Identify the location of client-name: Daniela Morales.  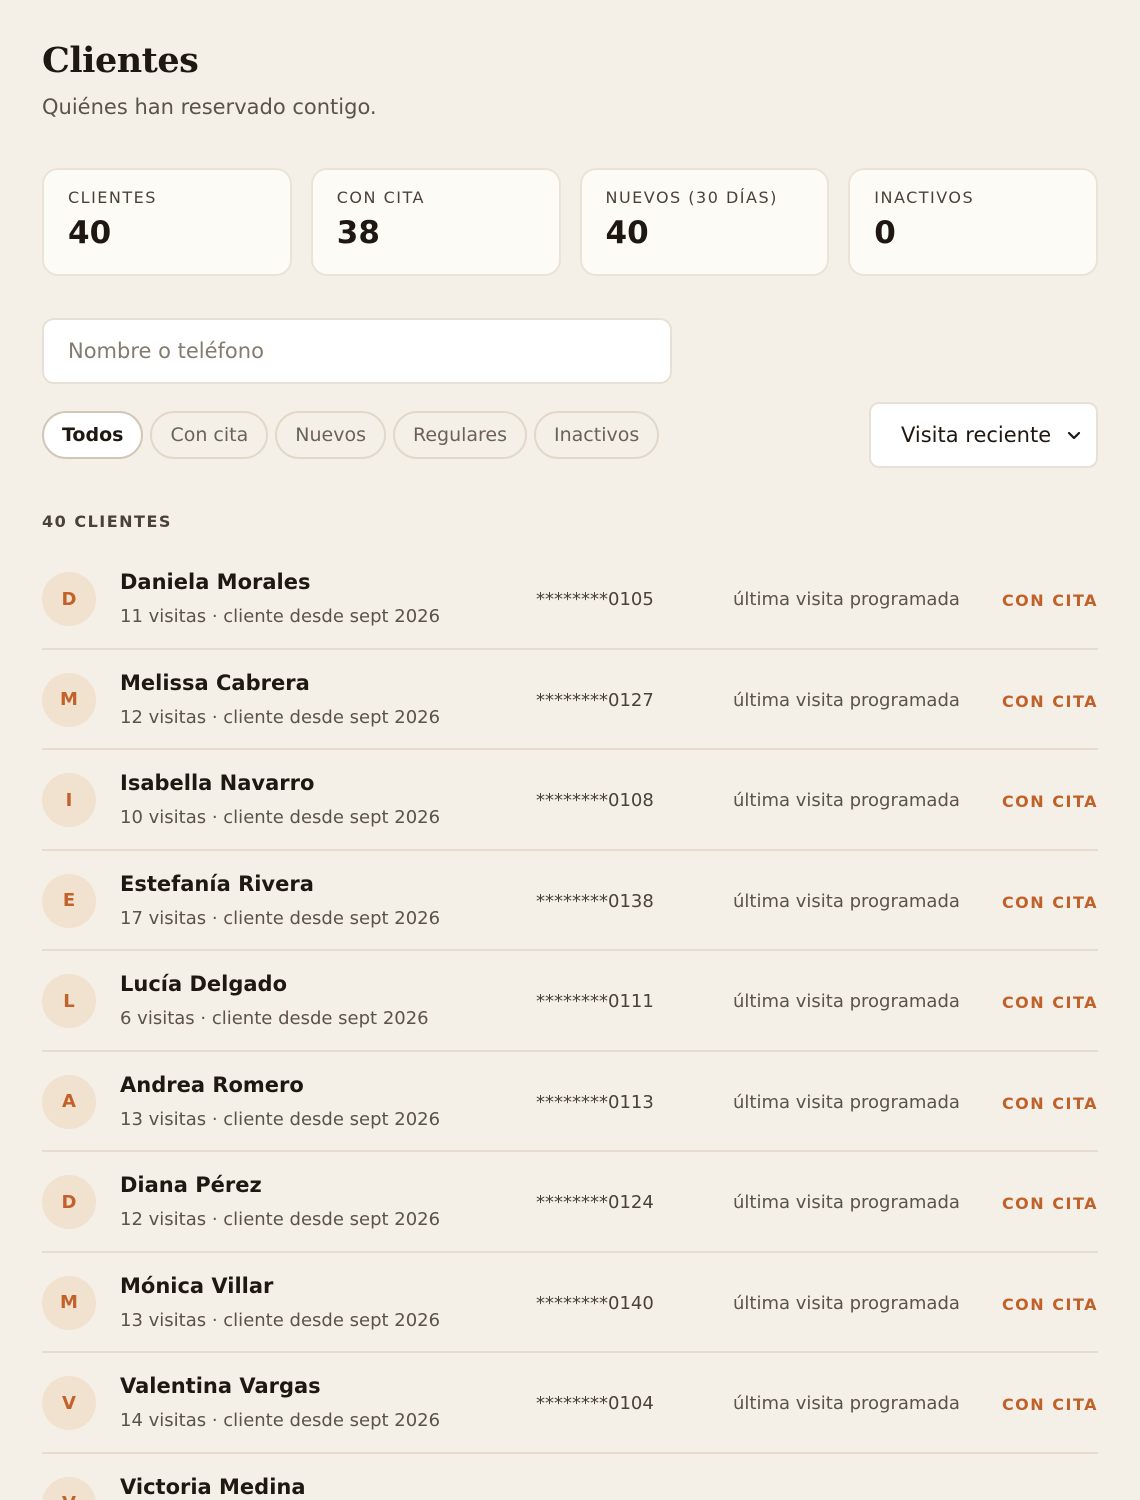
(215, 582).